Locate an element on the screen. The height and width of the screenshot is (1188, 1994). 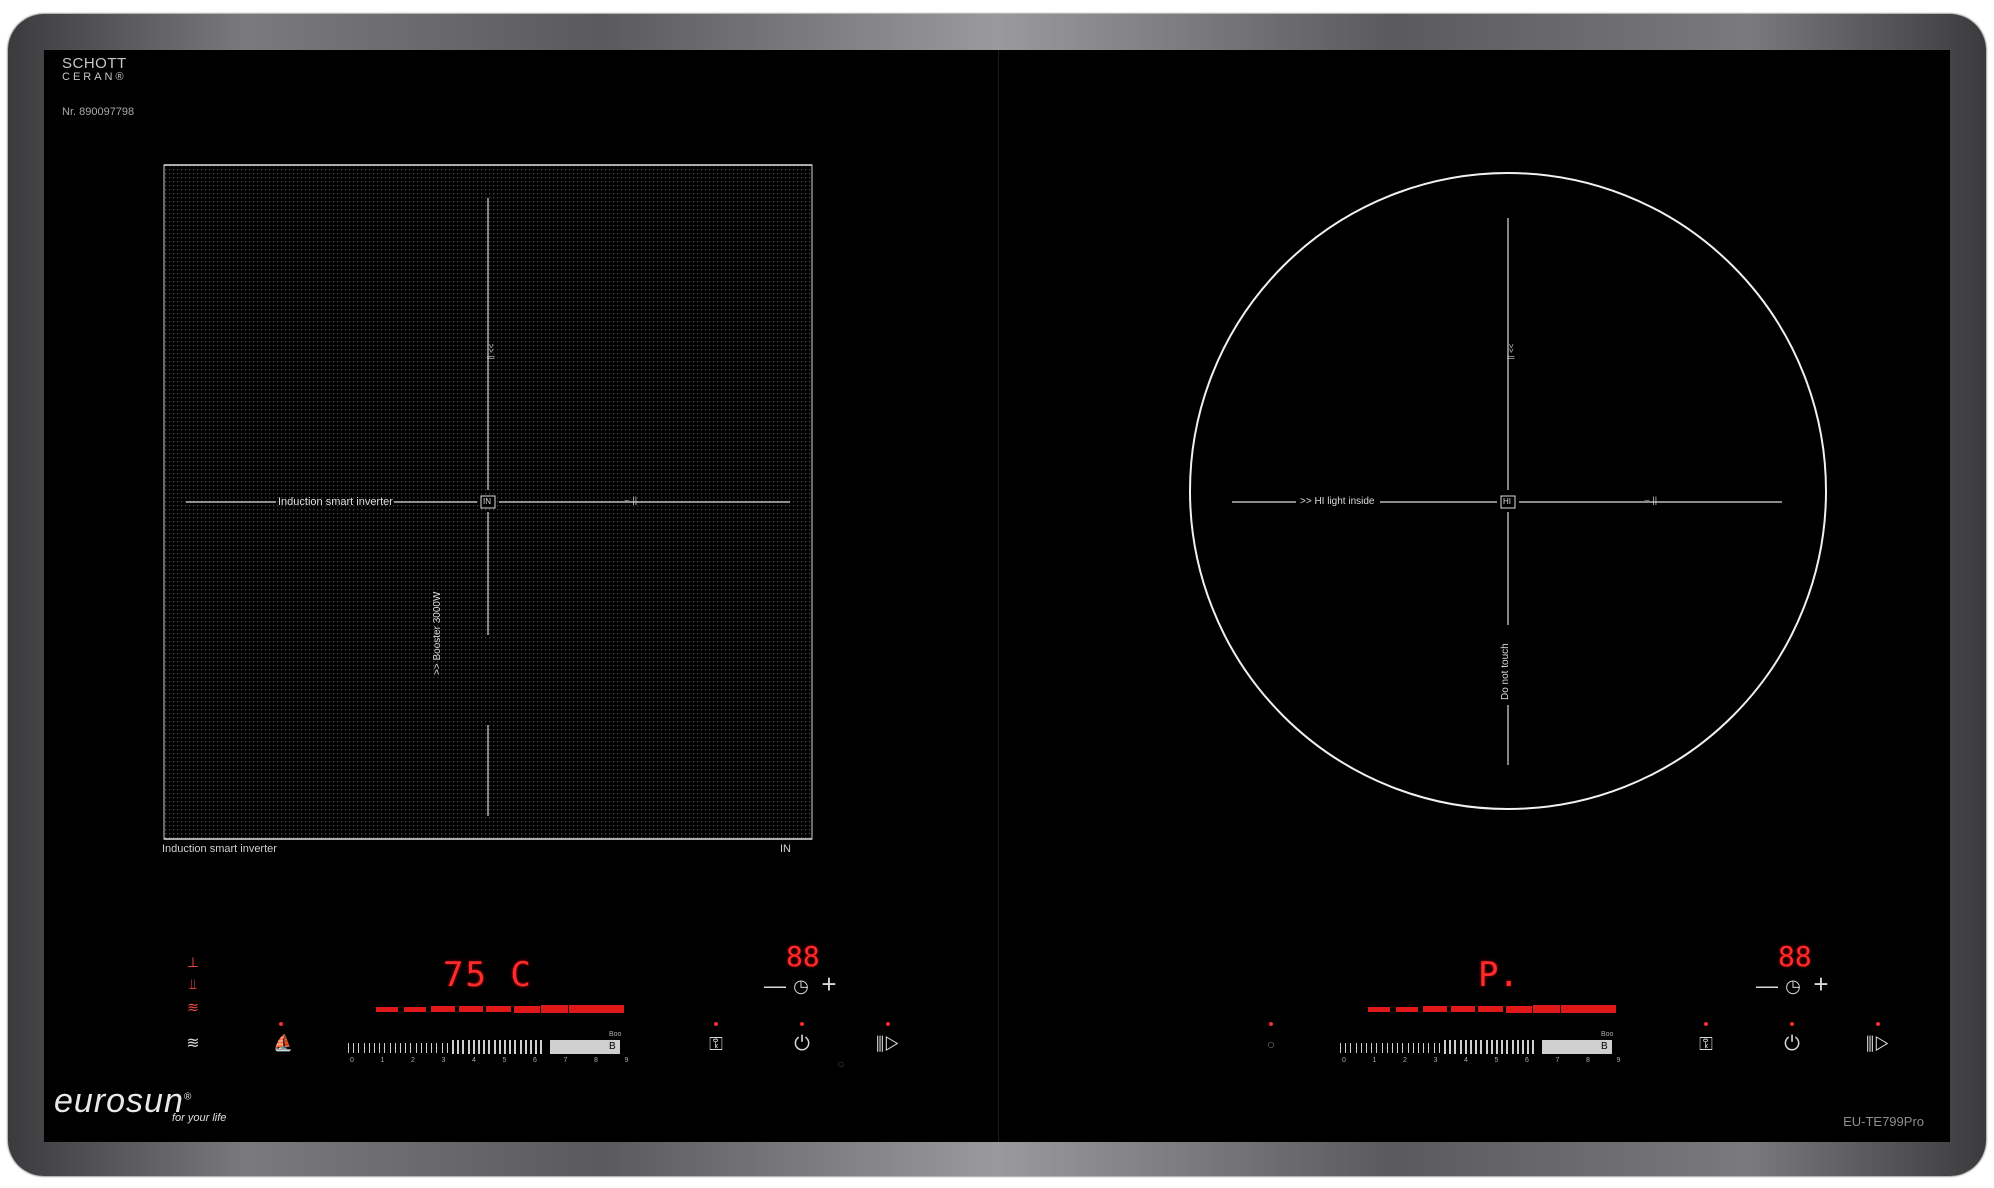
left-lock-icon: ⚿ is located at coordinates (716, 1044).